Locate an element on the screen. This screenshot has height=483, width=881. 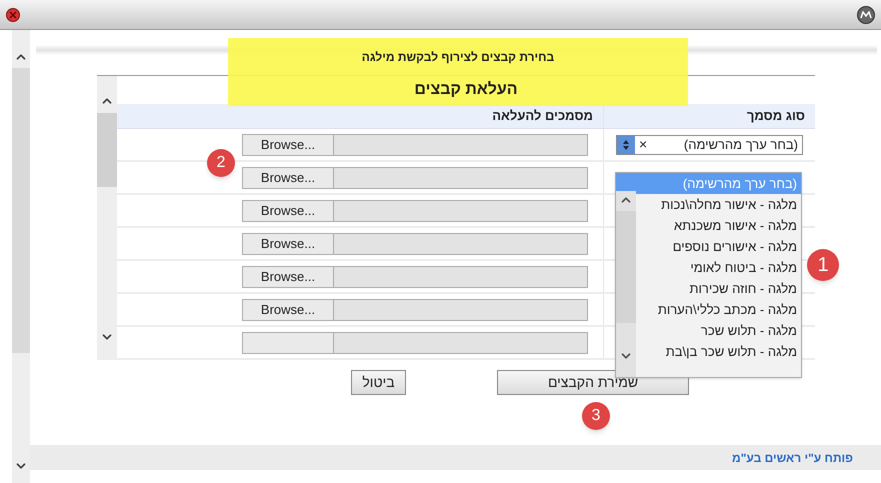
dropdown-option: מלגה - אישור משכנתא is located at coordinates (718, 225).